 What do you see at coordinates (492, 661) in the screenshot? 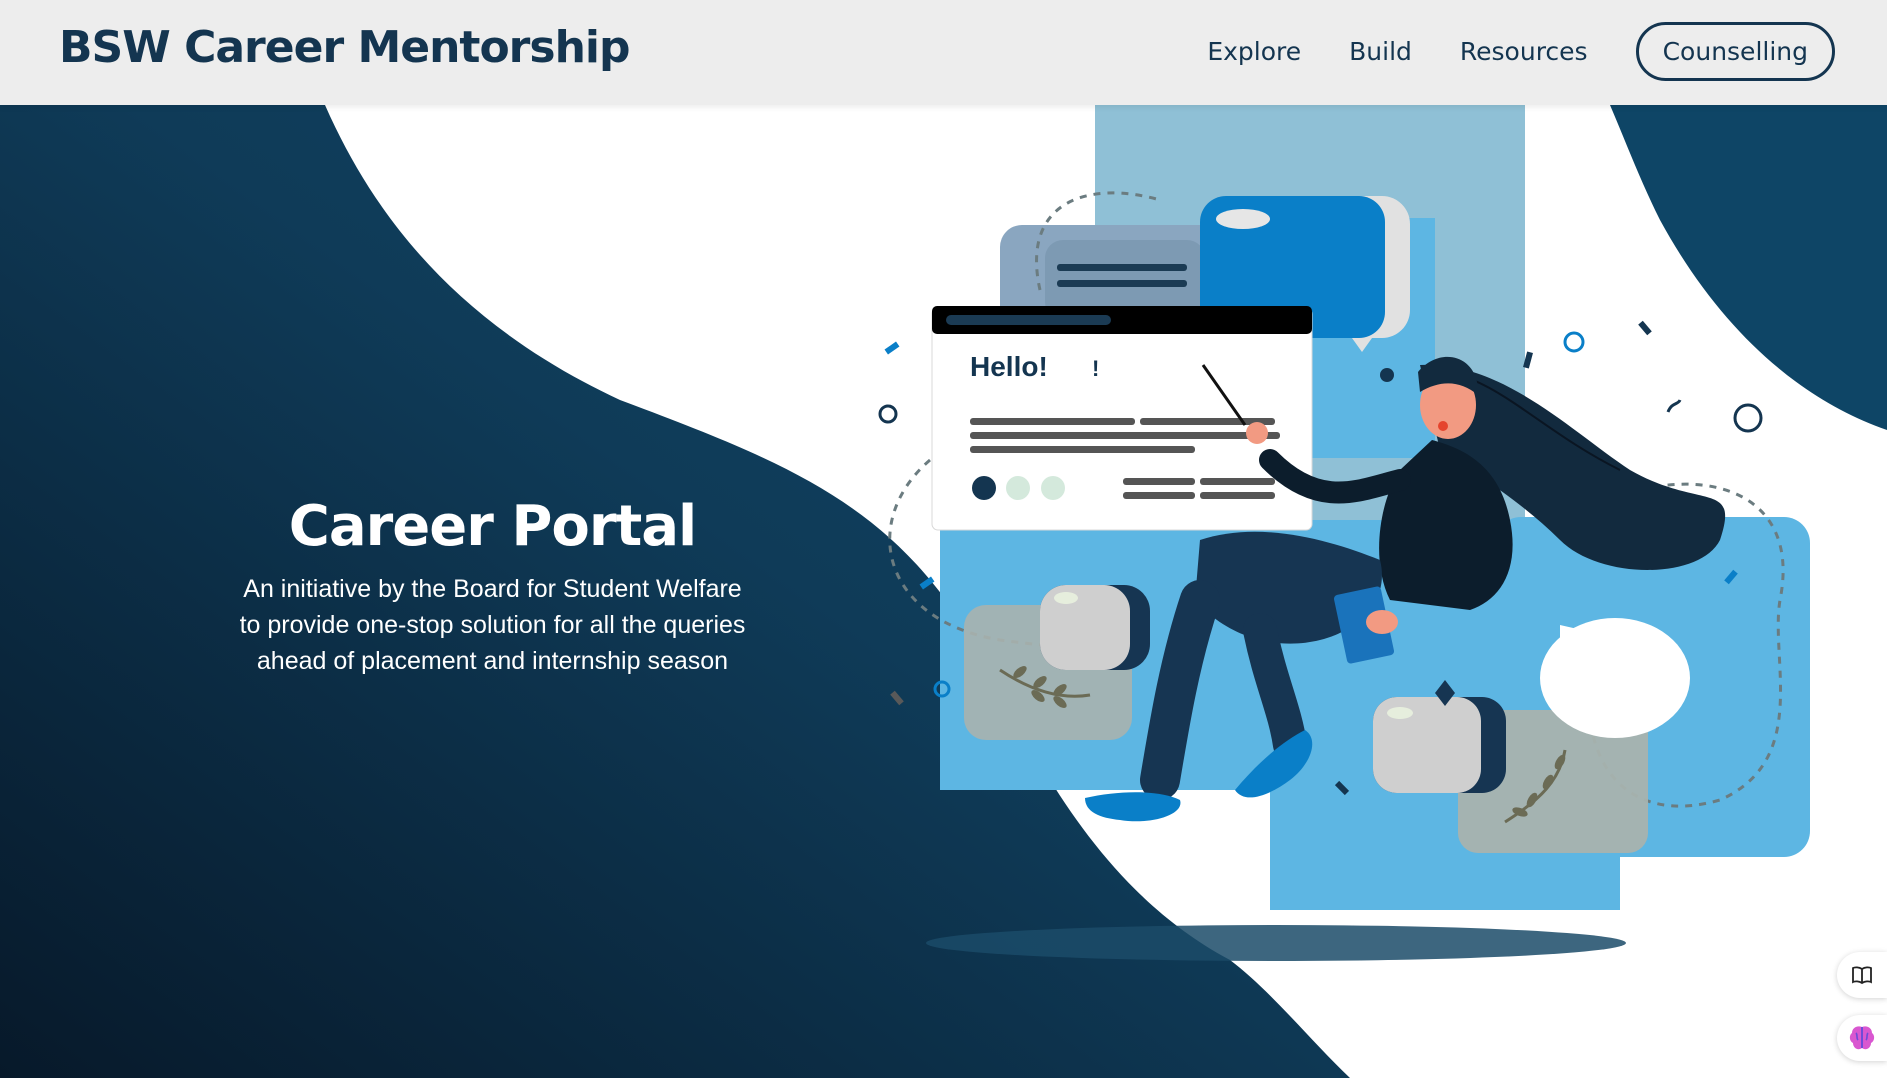
I see `hero-subtitle-line: ahead of placement and internship season` at bounding box center [492, 661].